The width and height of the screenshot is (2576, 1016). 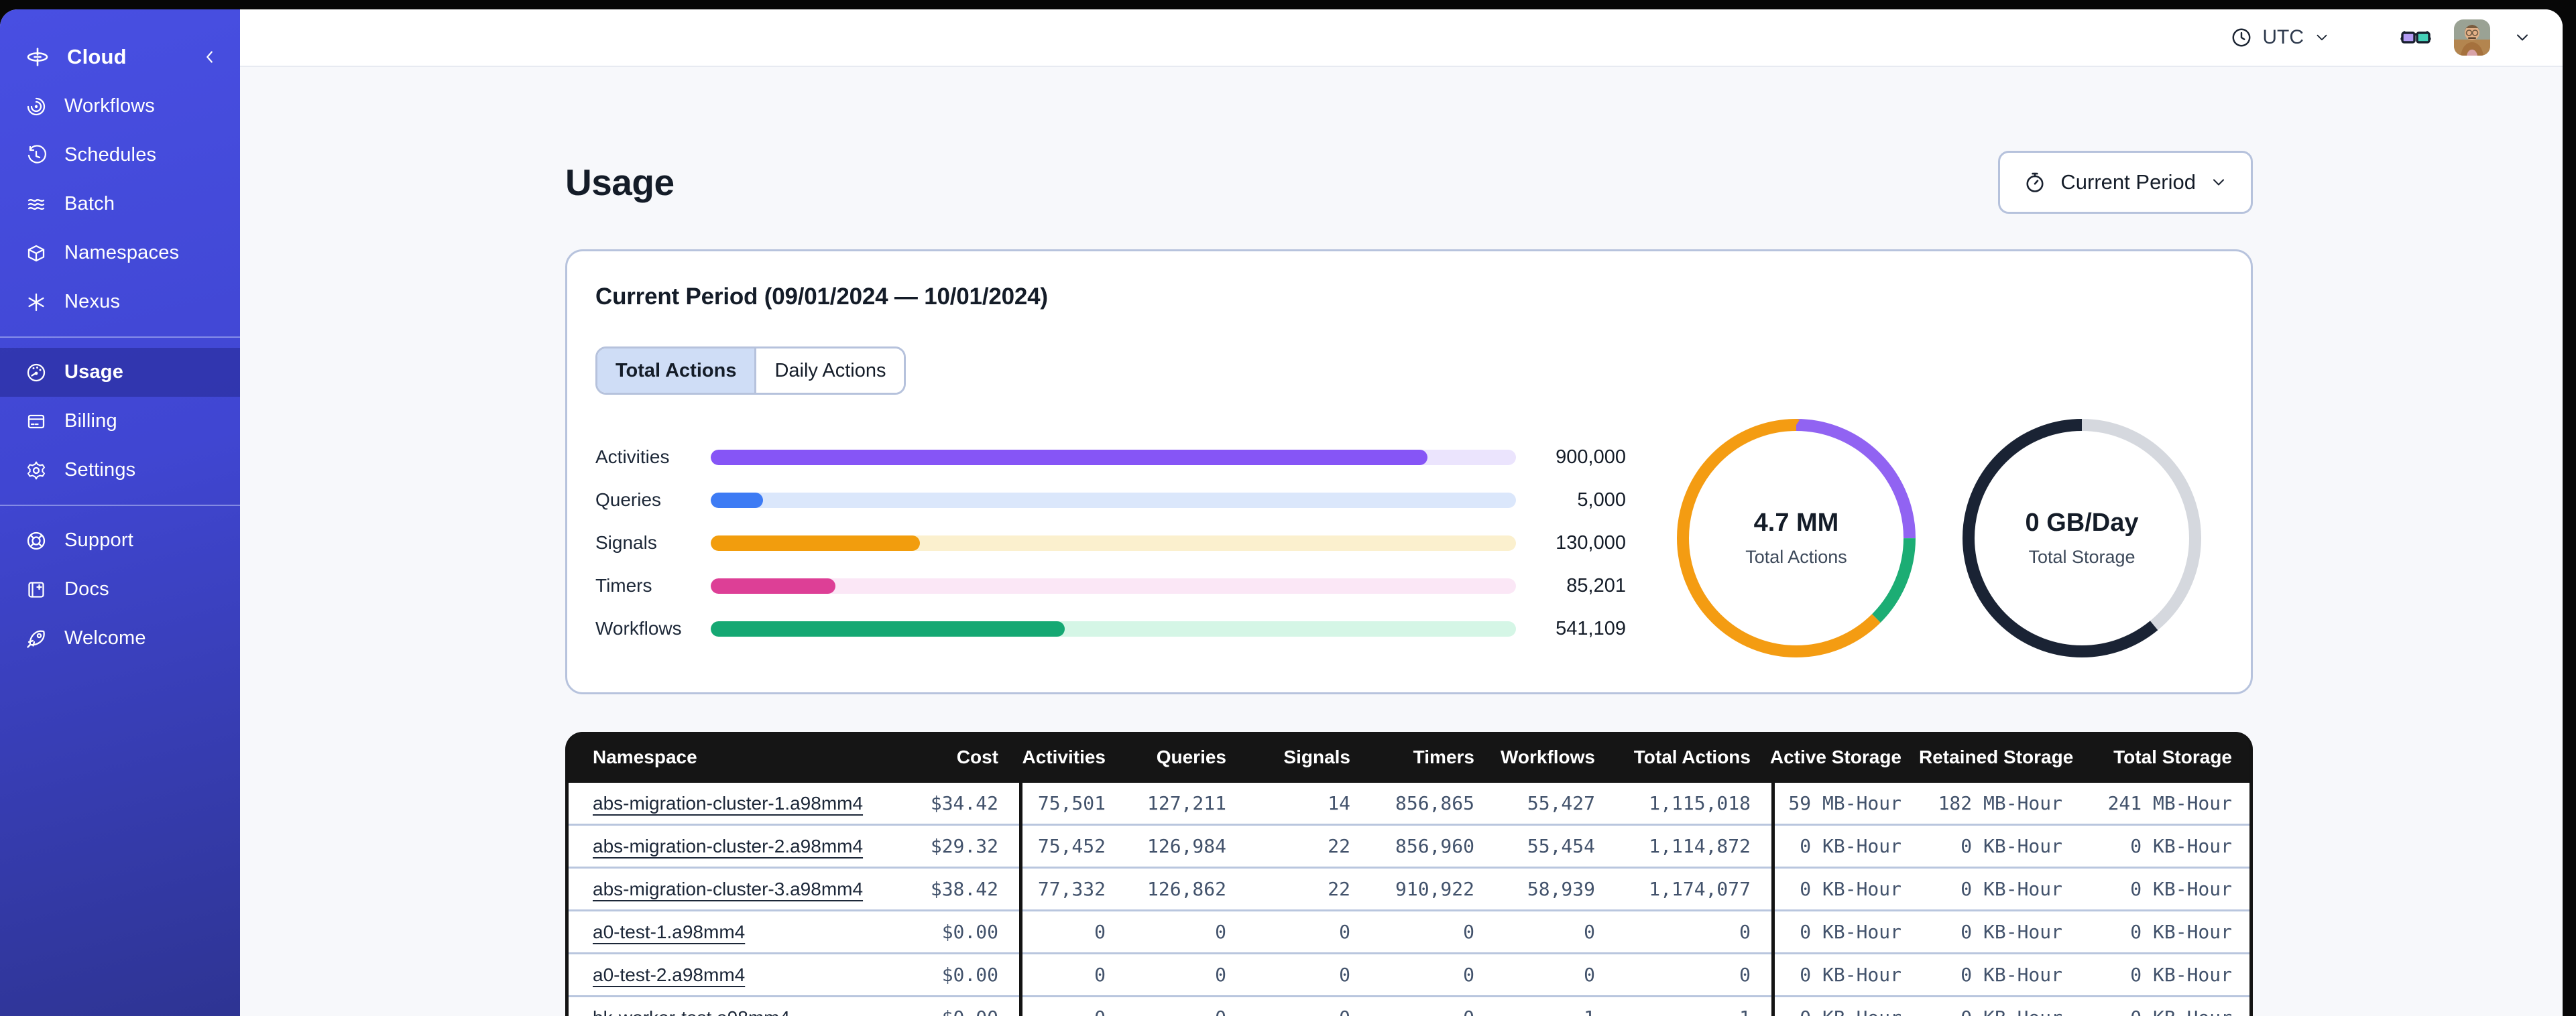 I want to click on page-title: Usage, so click(x=620, y=182).